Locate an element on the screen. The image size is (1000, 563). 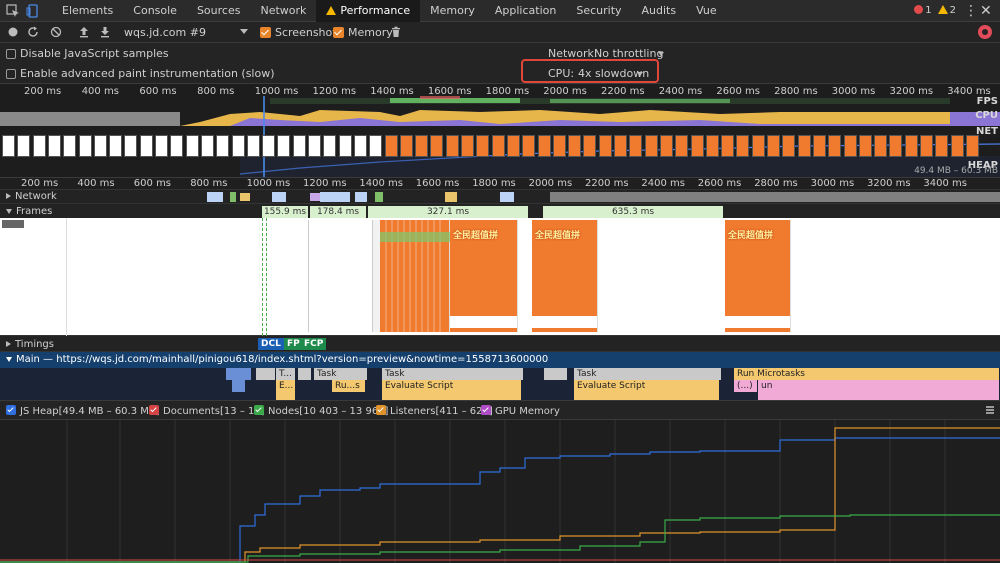
tab-elements: Elements is located at coordinates (87, 11).